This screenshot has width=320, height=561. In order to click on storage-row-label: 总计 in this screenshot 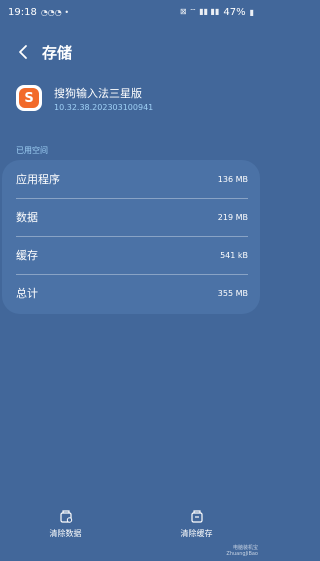, I will do `click(27, 293)`.